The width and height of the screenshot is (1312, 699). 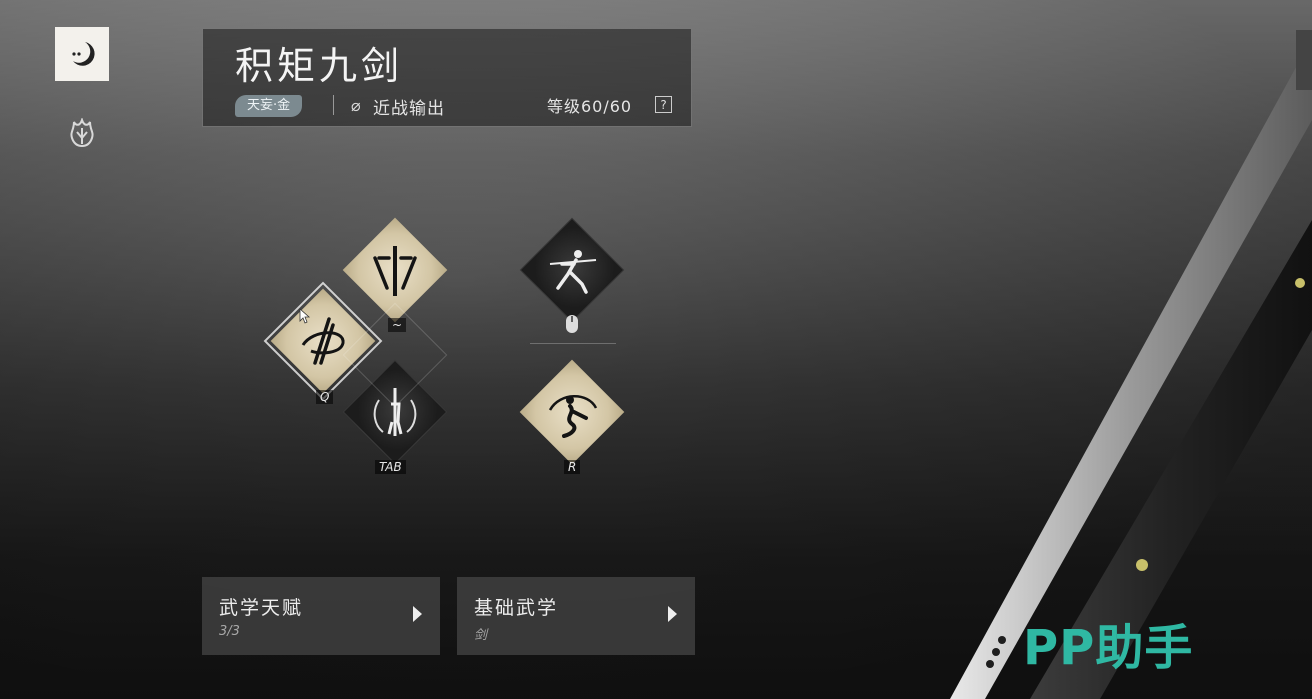 What do you see at coordinates (573, 416) in the screenshot?
I see `whirl-figure-icon` at bounding box center [573, 416].